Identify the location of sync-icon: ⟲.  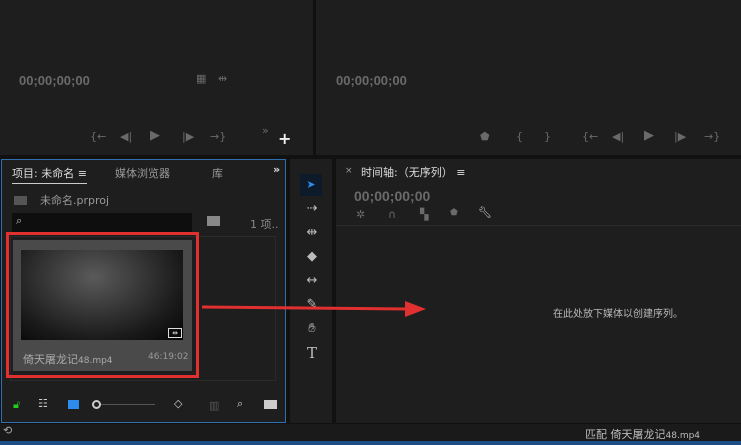
(7, 430).